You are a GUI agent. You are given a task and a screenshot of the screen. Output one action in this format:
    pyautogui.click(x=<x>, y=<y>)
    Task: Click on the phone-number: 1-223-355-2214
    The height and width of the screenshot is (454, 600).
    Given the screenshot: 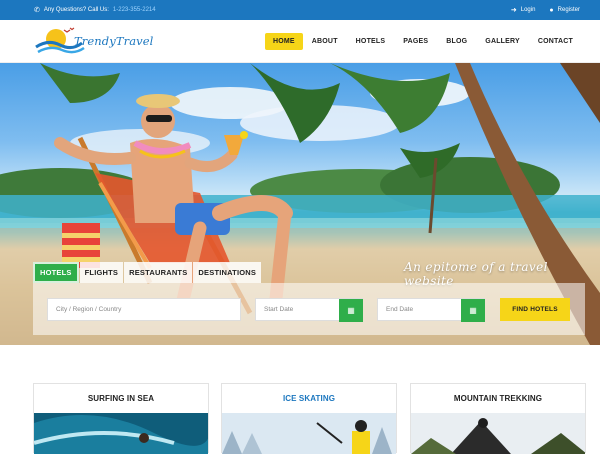 What is the action you would take?
    pyautogui.click(x=134, y=10)
    